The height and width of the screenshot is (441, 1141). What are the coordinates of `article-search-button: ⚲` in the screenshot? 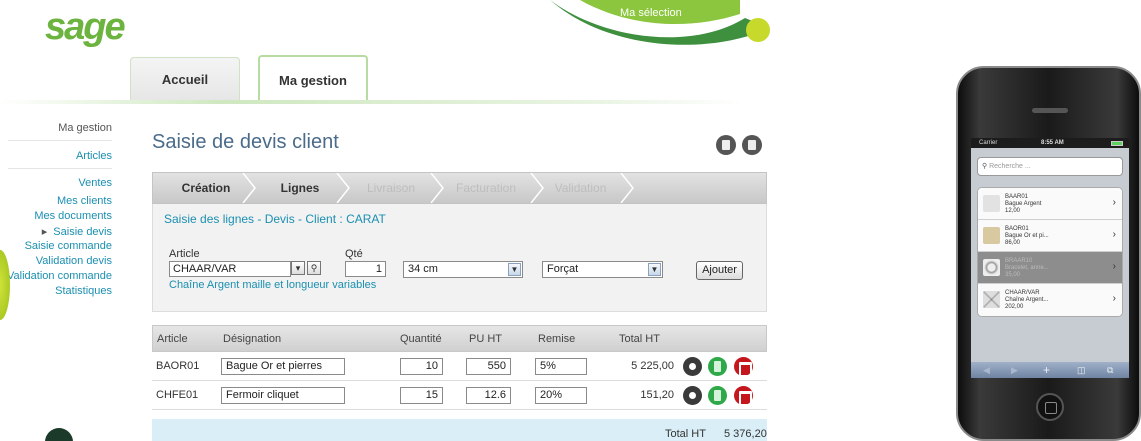 It's located at (314, 268).